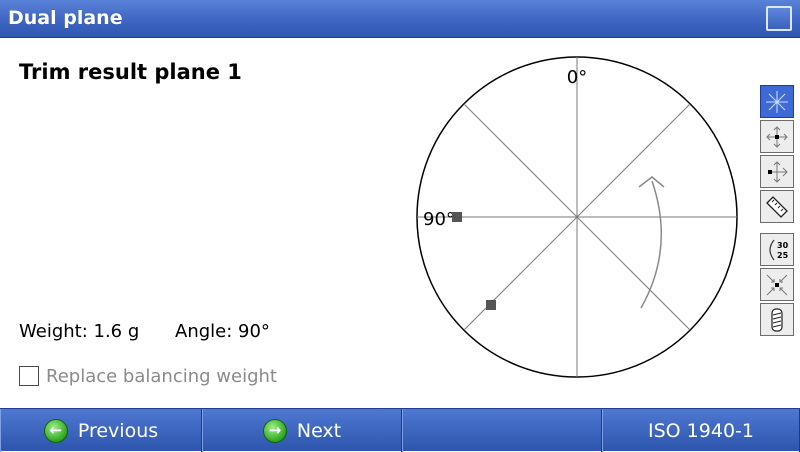  I want to click on bottom-navigation-bar: ← Previous → Next ISO 1940-1, so click(400, 430).